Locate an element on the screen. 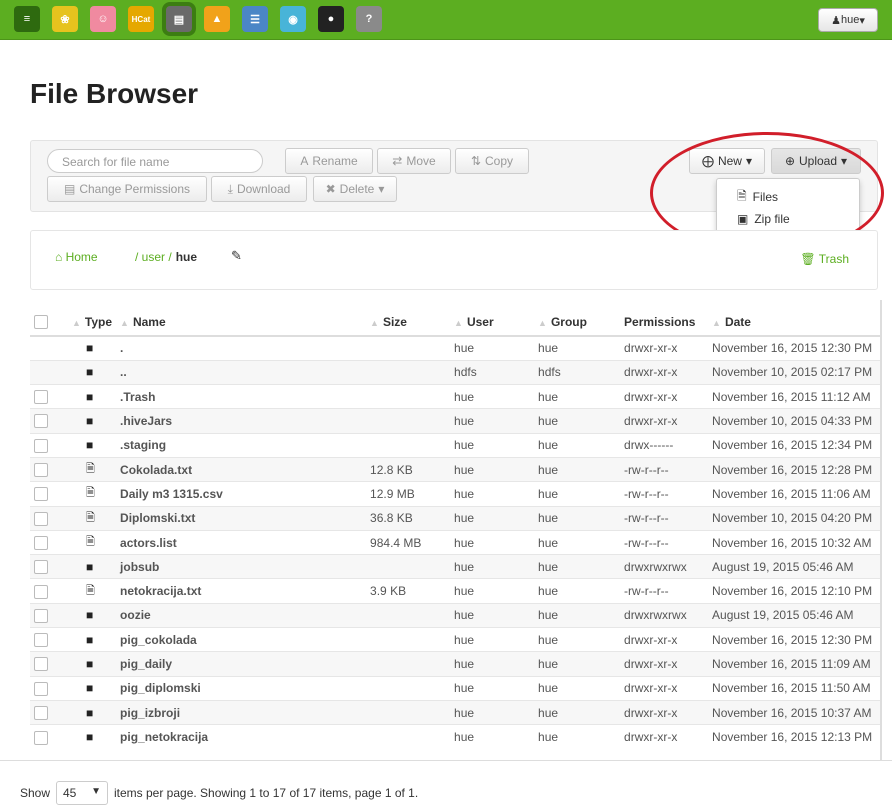 This screenshot has height=811, width=892. file-name-link: pig_netokracija is located at coordinates (241, 737).